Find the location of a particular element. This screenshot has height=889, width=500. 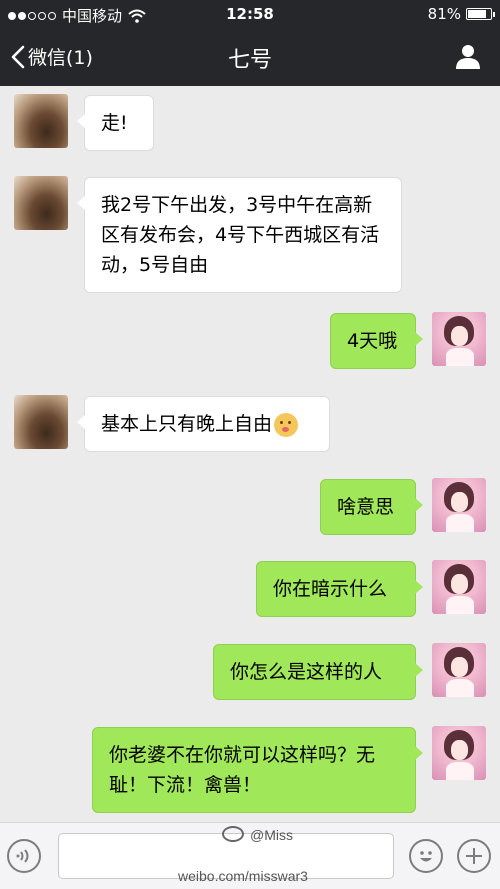

nav-bar: 微信(1) 七号 is located at coordinates (250, 57).